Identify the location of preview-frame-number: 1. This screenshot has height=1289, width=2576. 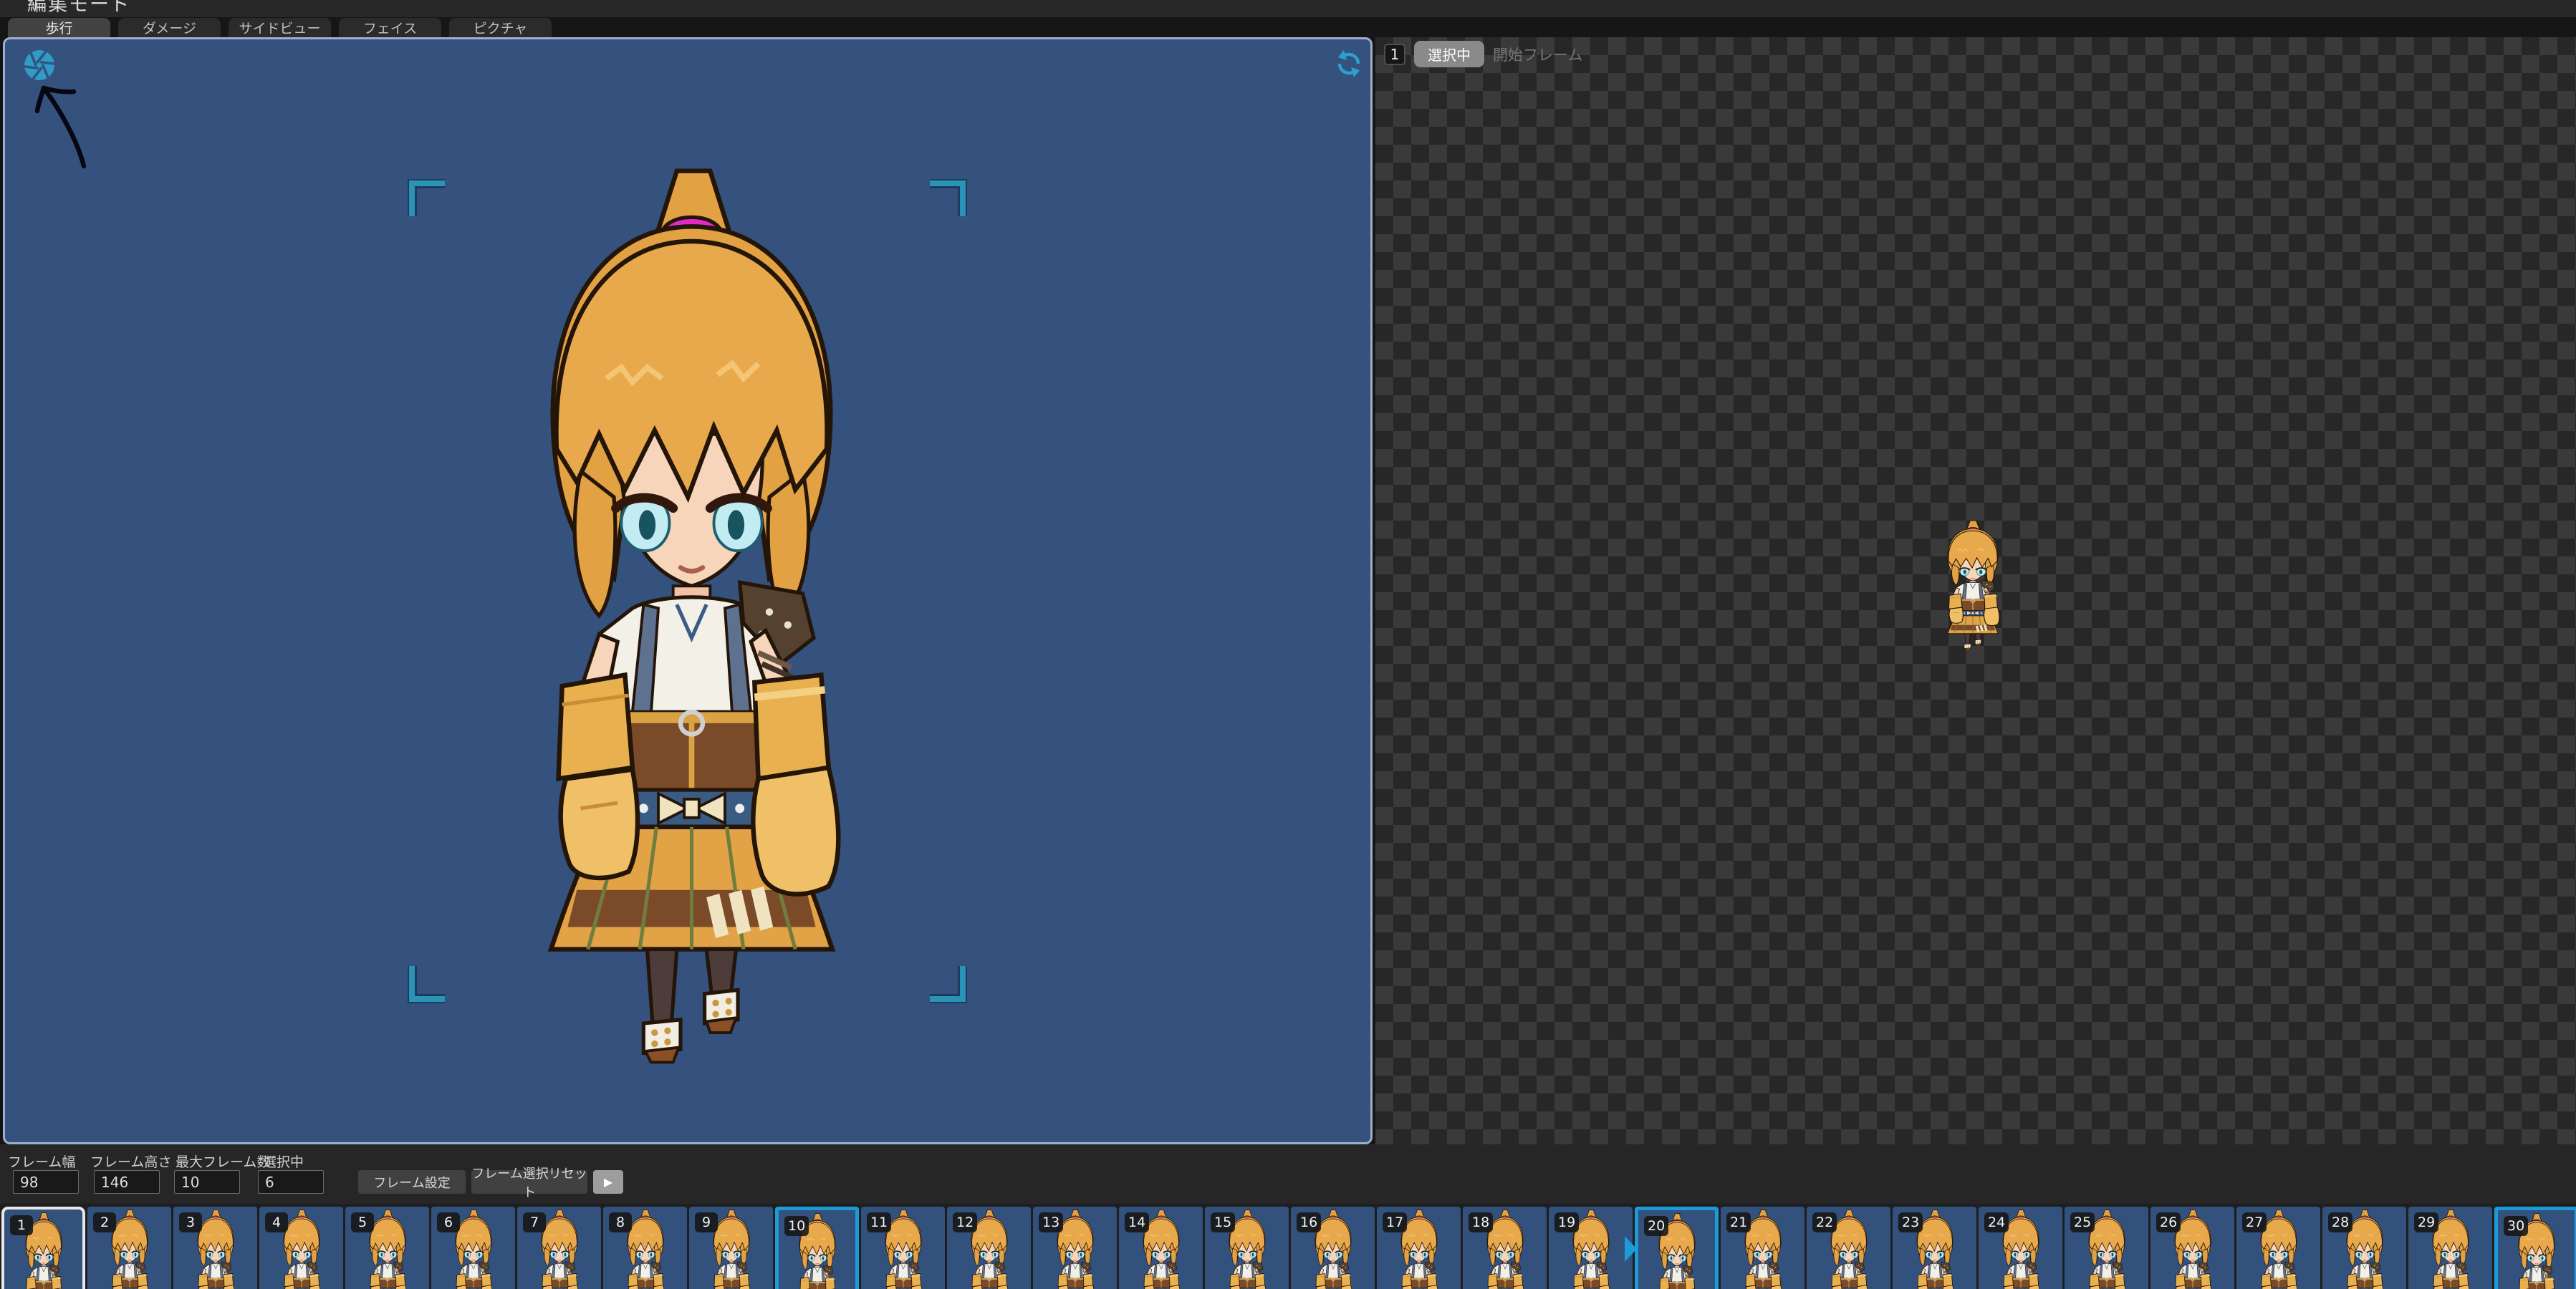
(1395, 55).